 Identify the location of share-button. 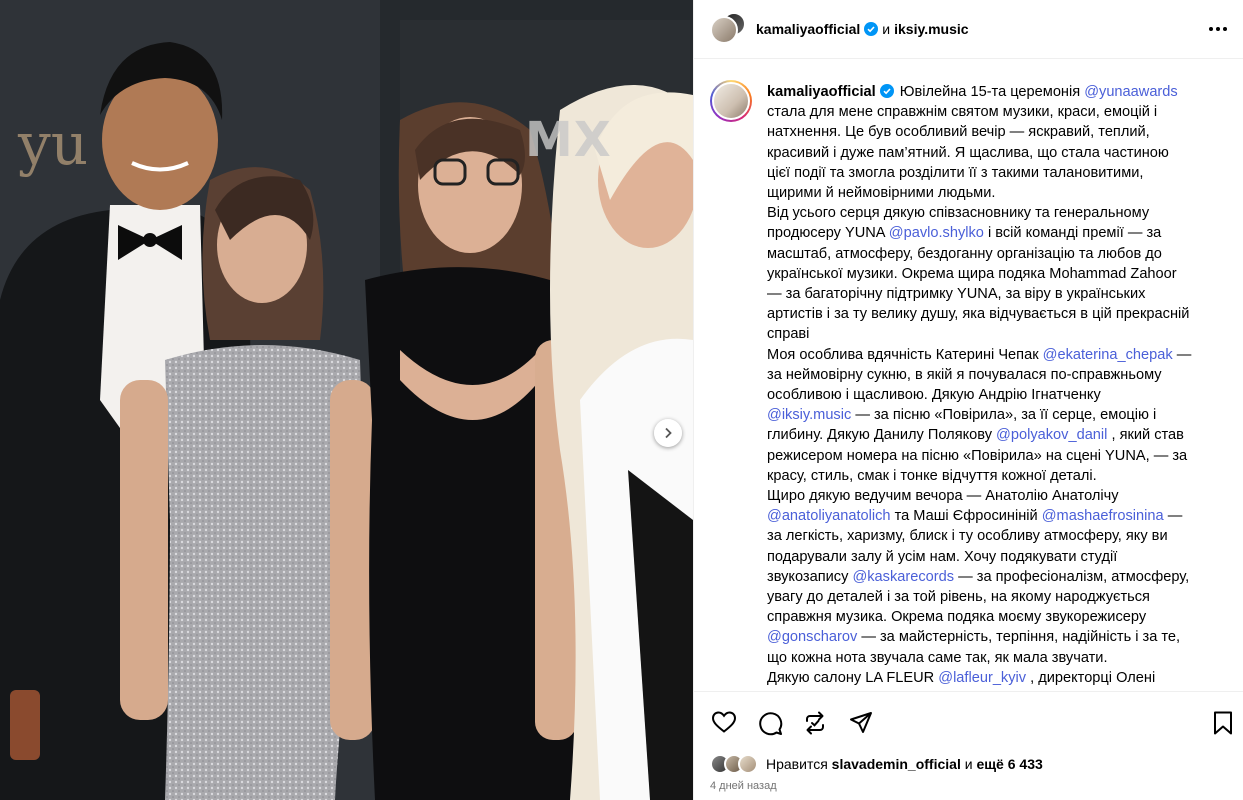
(861, 725).